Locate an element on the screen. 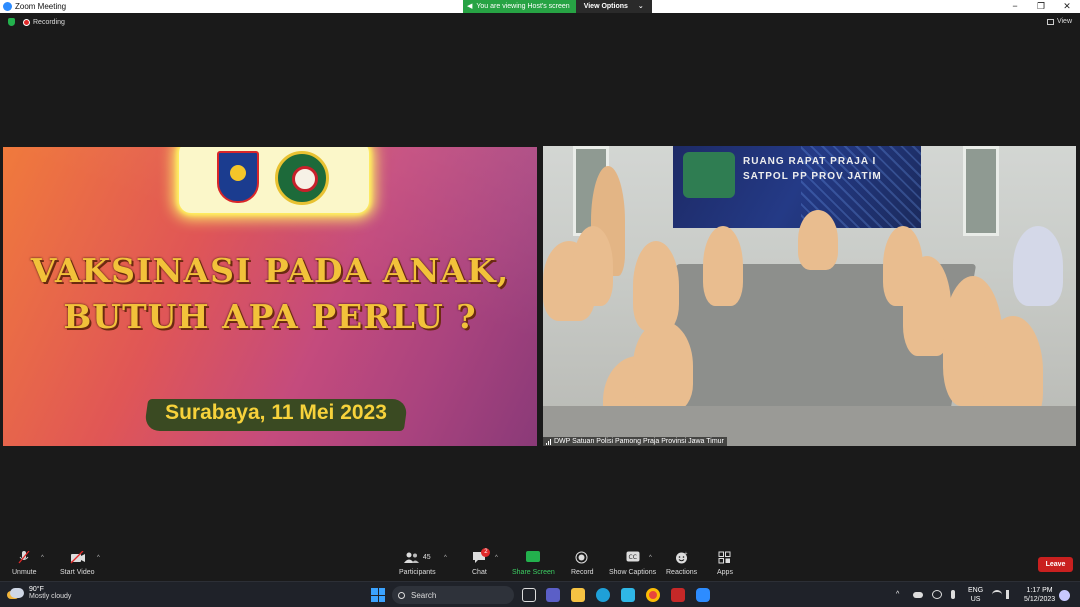 This screenshot has height=607, width=1080. clock-date: 5/12/2023 is located at coordinates (1040, 599).